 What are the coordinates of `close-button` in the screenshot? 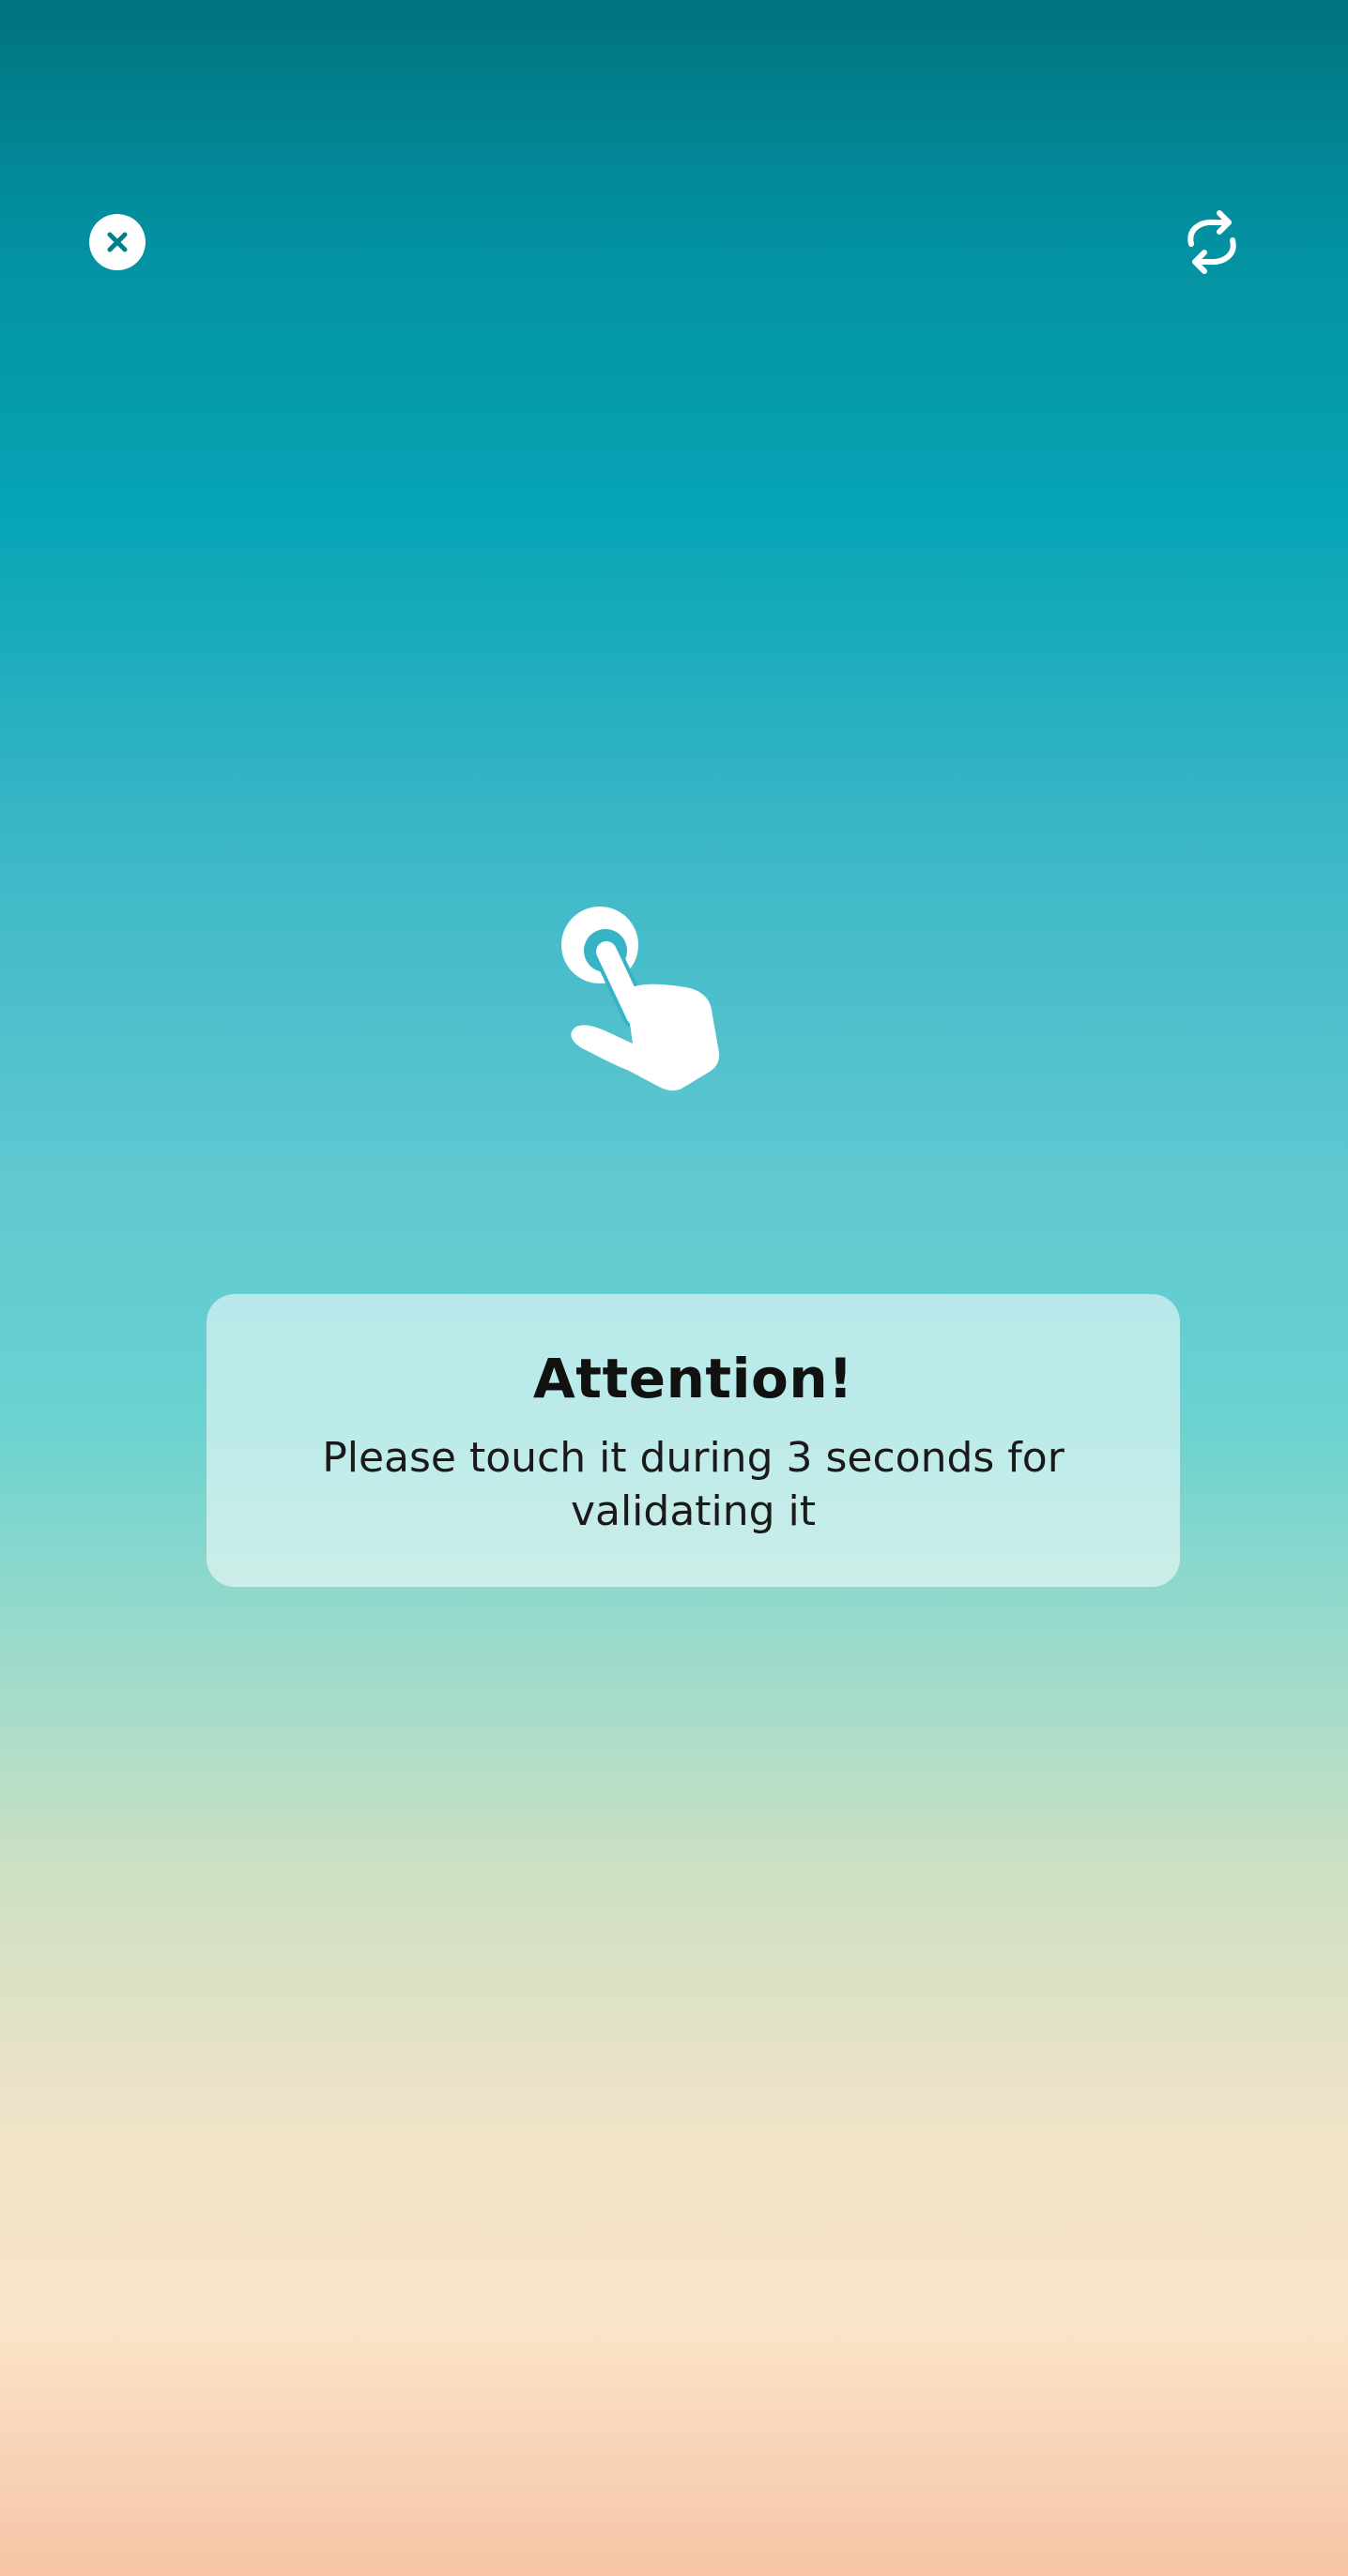 It's located at (118, 242).